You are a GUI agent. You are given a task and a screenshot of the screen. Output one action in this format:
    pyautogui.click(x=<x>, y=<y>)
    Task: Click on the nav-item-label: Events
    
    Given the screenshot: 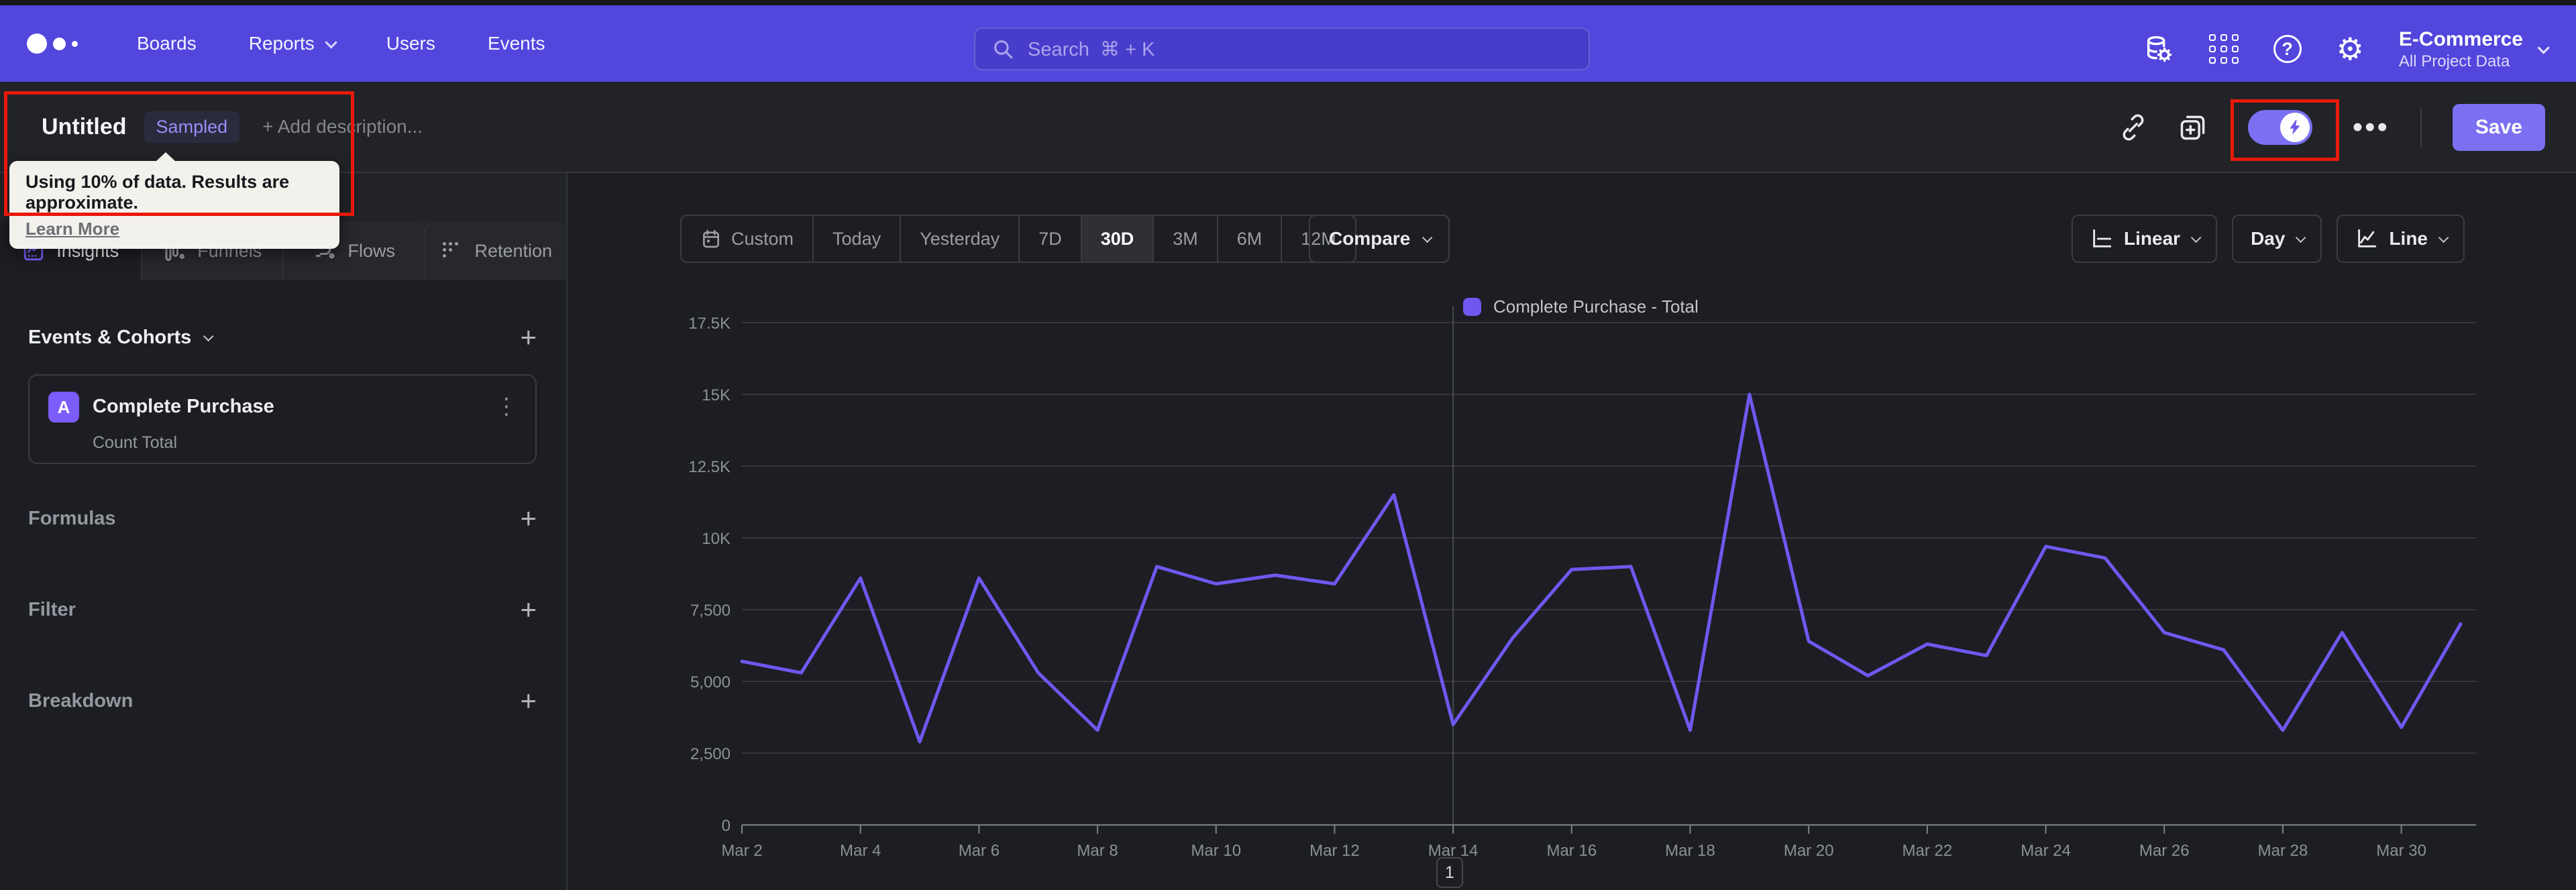 What is the action you would take?
    pyautogui.click(x=516, y=43)
    